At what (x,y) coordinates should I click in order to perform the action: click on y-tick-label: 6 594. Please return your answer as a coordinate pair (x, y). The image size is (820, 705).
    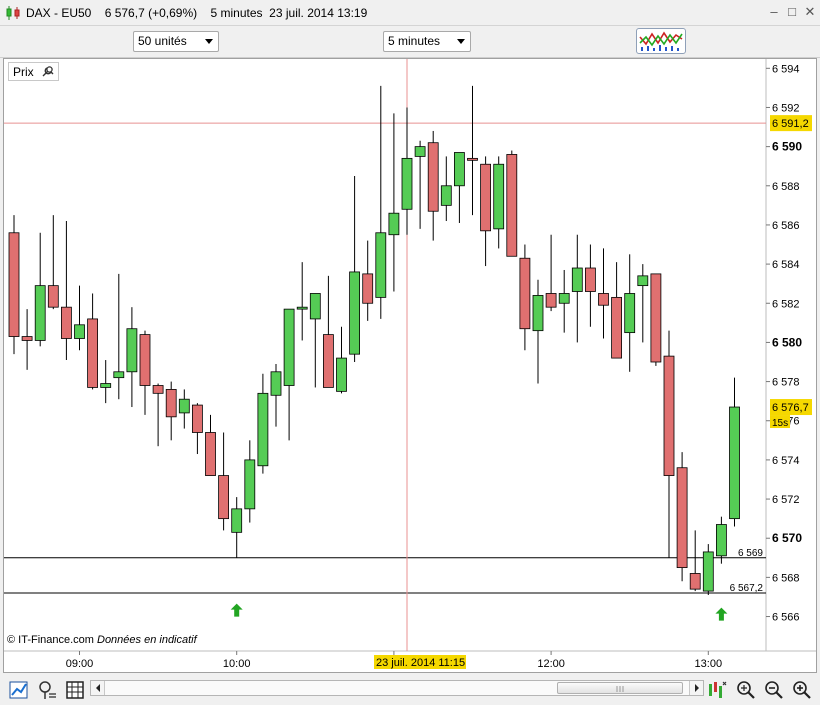
    Looking at the image, I should click on (786, 69).